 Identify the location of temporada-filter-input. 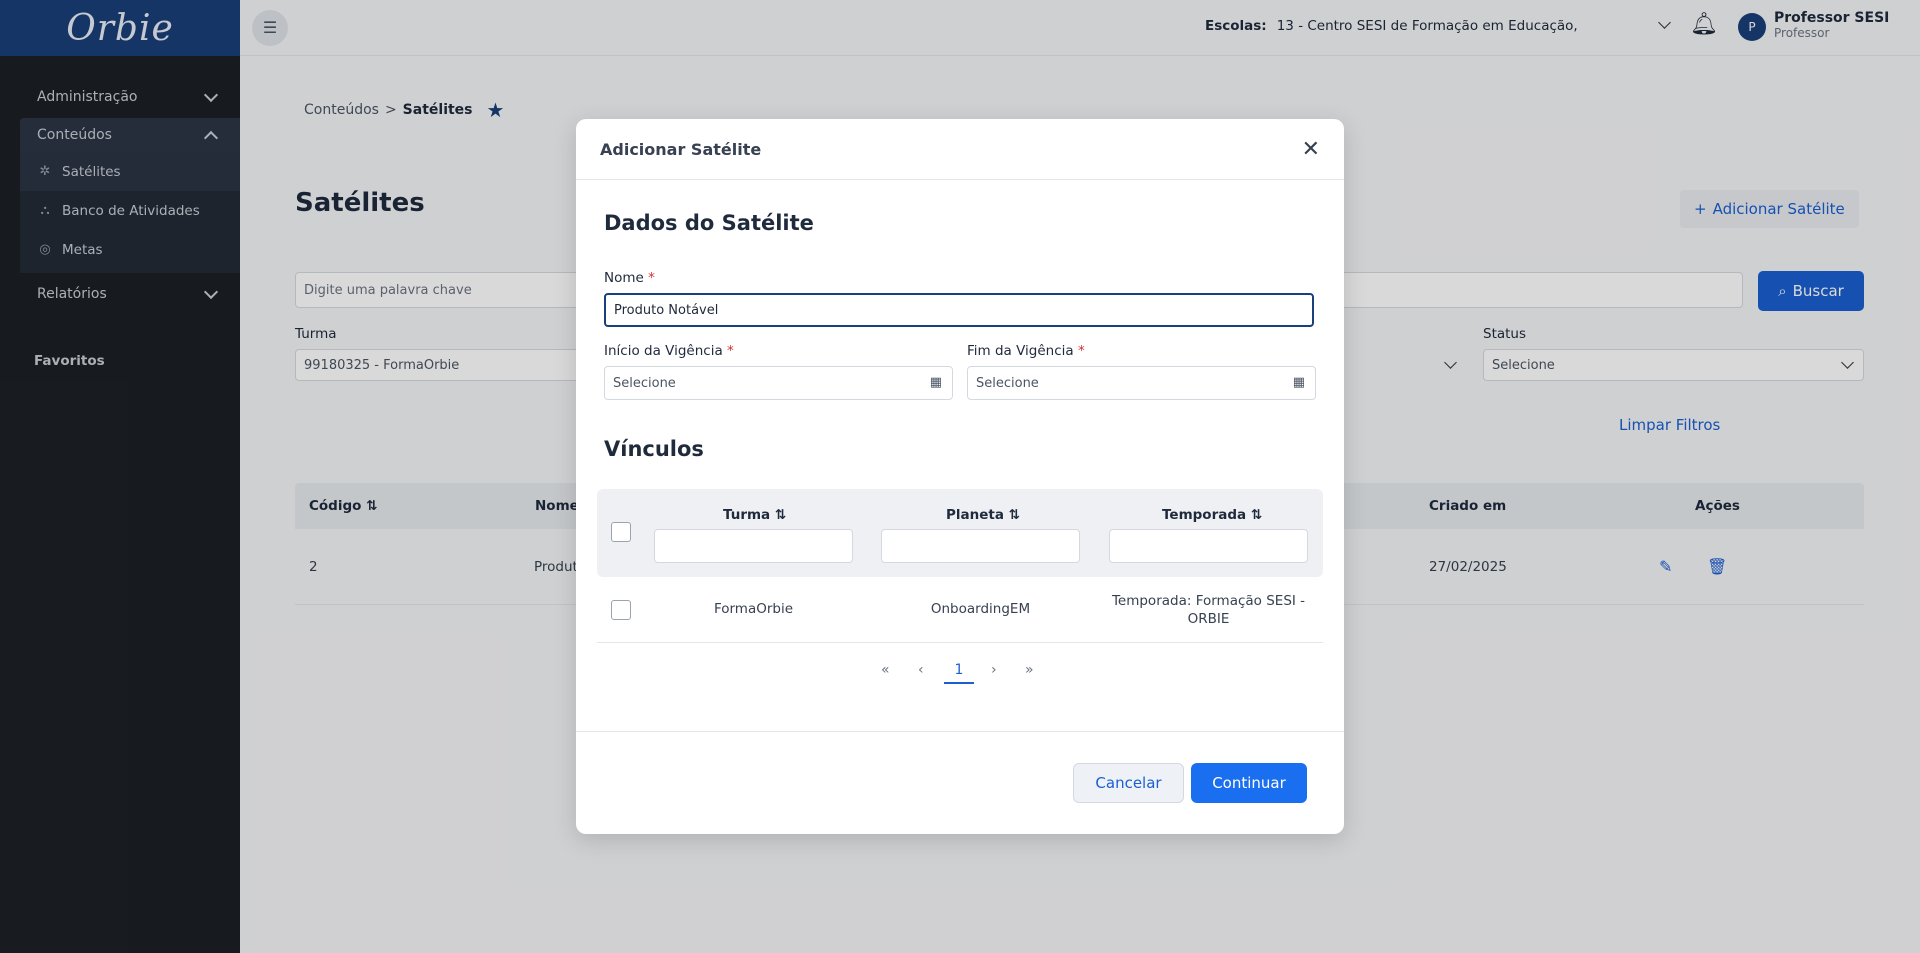
(1208, 546).